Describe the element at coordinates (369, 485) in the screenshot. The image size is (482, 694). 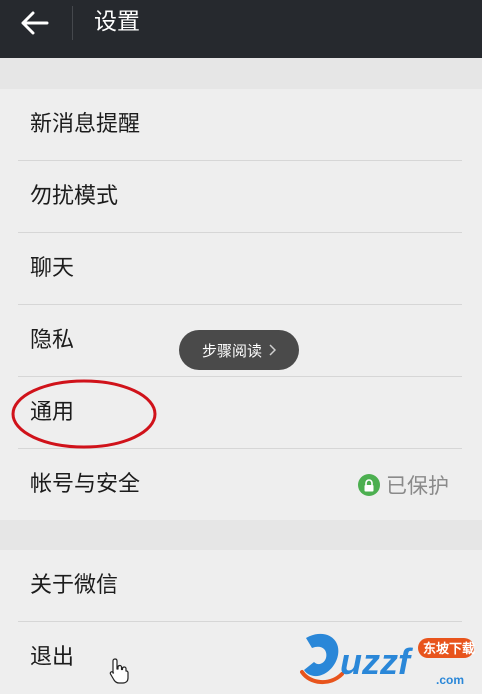
I see `lock-icon` at that location.